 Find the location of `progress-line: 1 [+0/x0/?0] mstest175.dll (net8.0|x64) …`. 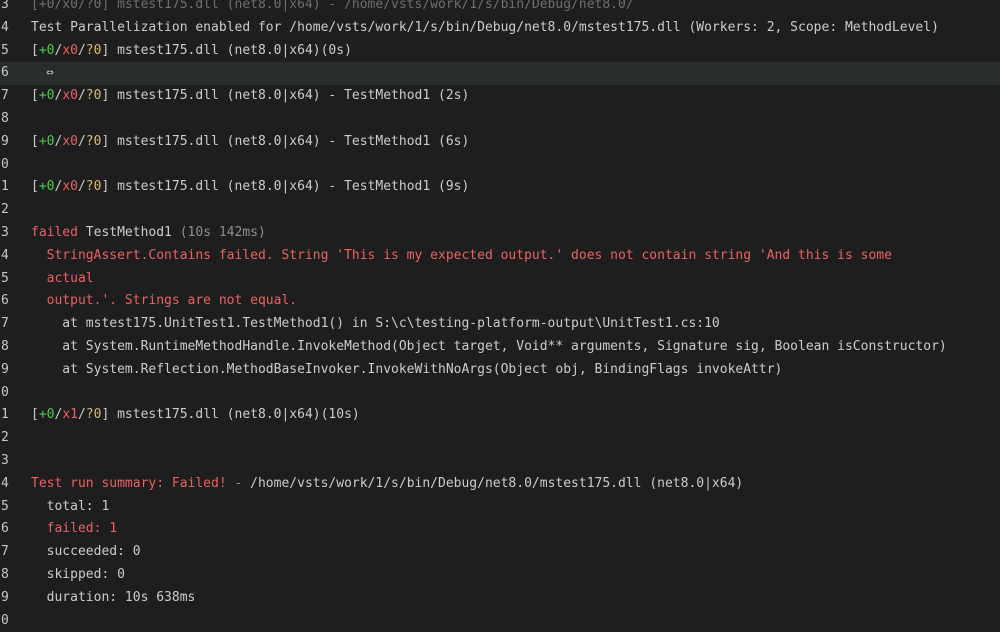

progress-line: 1 [+0/x0/?0] mstest175.dll (net8.0|x64) … is located at coordinates (500, 187).